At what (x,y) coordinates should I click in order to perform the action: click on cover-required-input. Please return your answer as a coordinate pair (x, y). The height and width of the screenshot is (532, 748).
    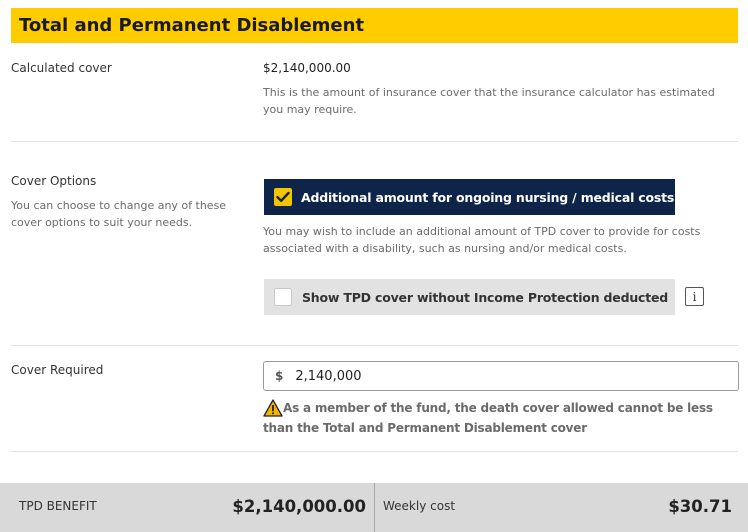
    Looking at the image, I should click on (495, 376).